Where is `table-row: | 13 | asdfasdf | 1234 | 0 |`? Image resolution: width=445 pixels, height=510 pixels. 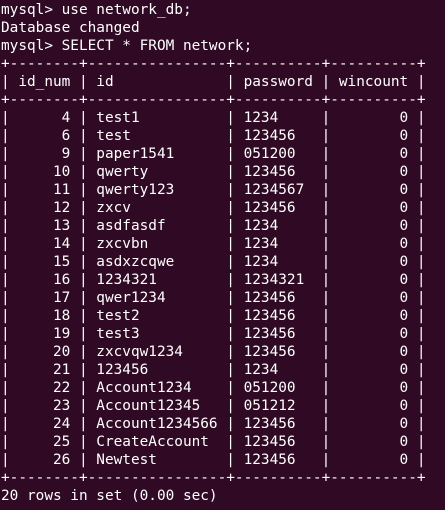
table-row: | 13 | asdfasdf | 1234 | 0 | is located at coordinates (213, 226).